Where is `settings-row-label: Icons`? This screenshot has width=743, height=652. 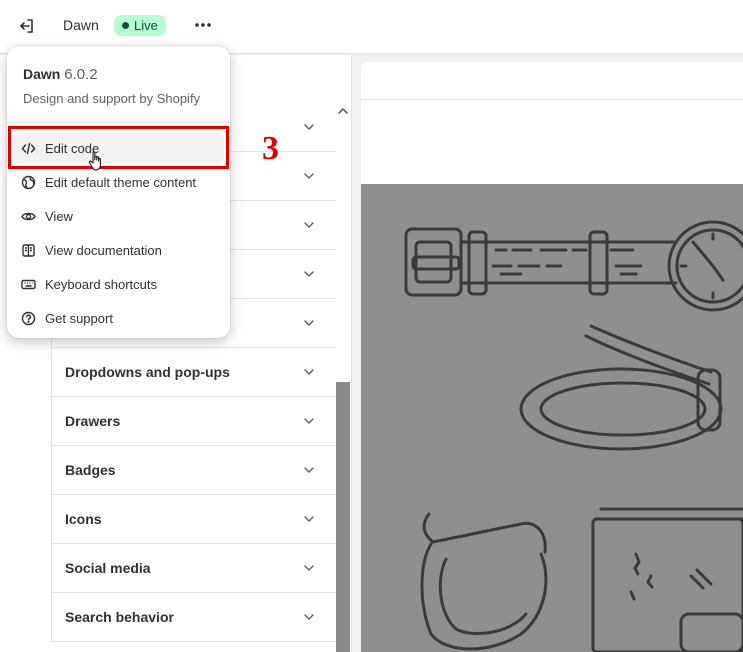
settings-row-label: Icons is located at coordinates (83, 519).